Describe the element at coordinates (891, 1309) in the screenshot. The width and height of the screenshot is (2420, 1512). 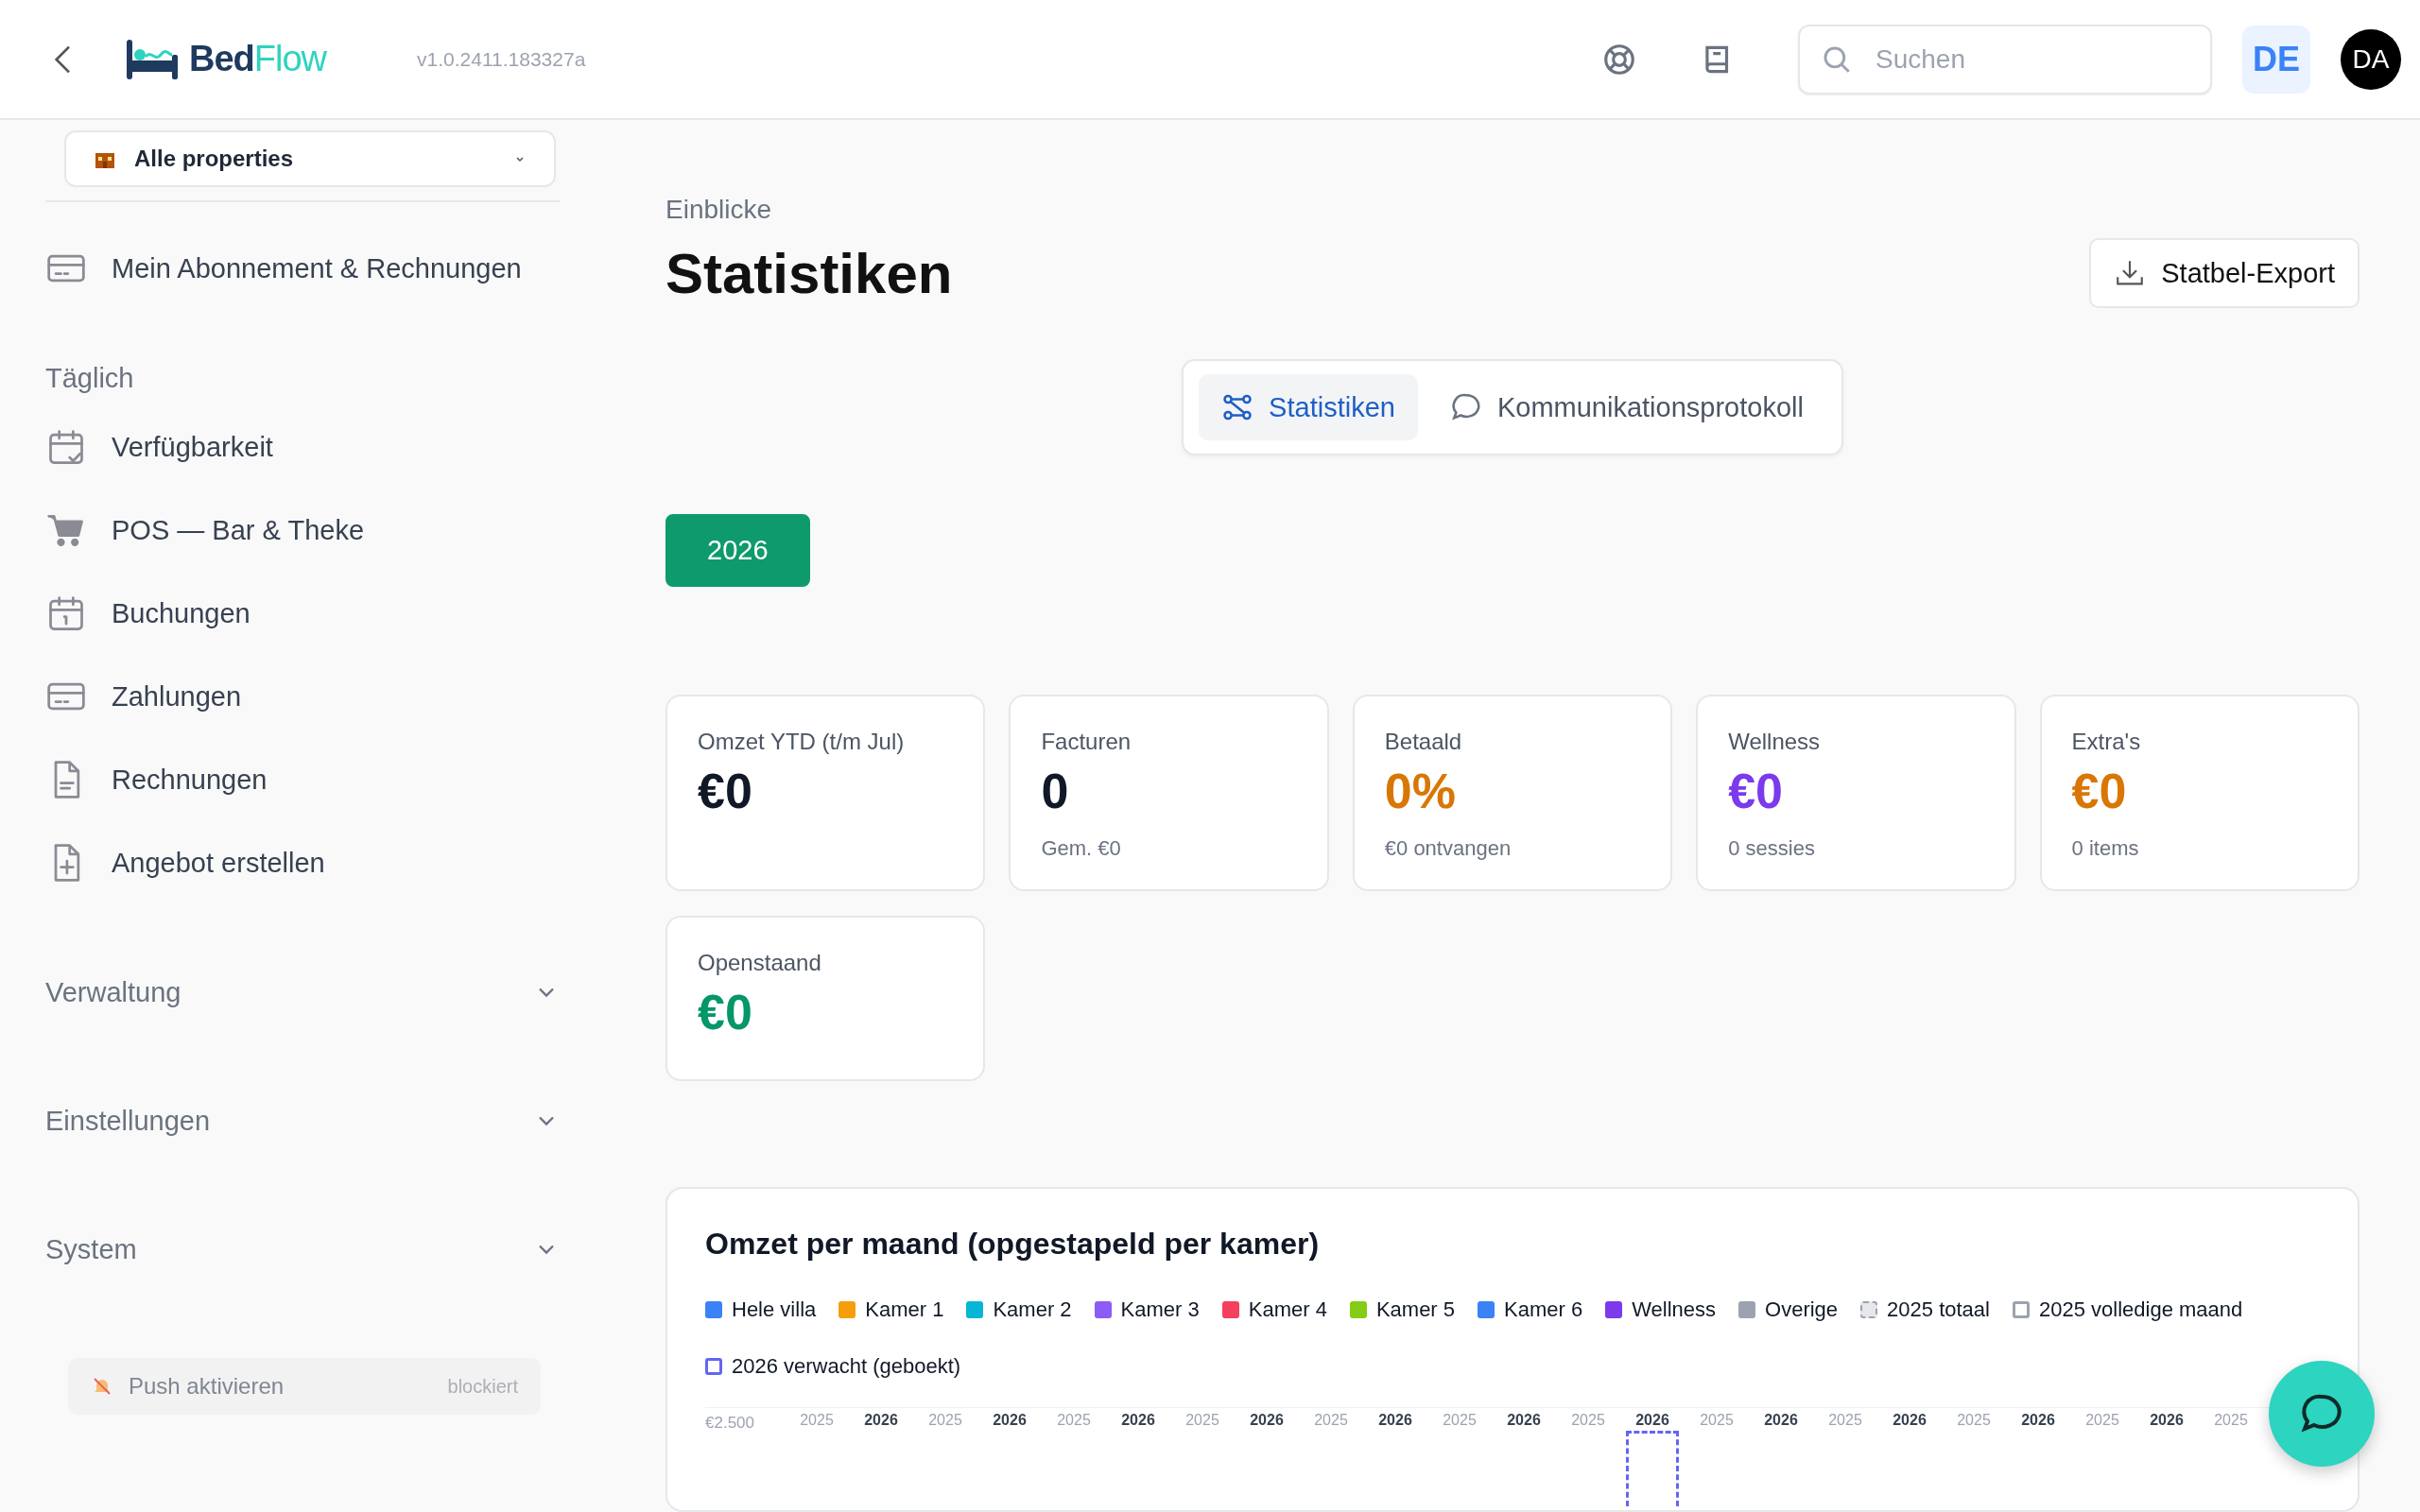
I see `legend-item: Kamer 1` at that location.